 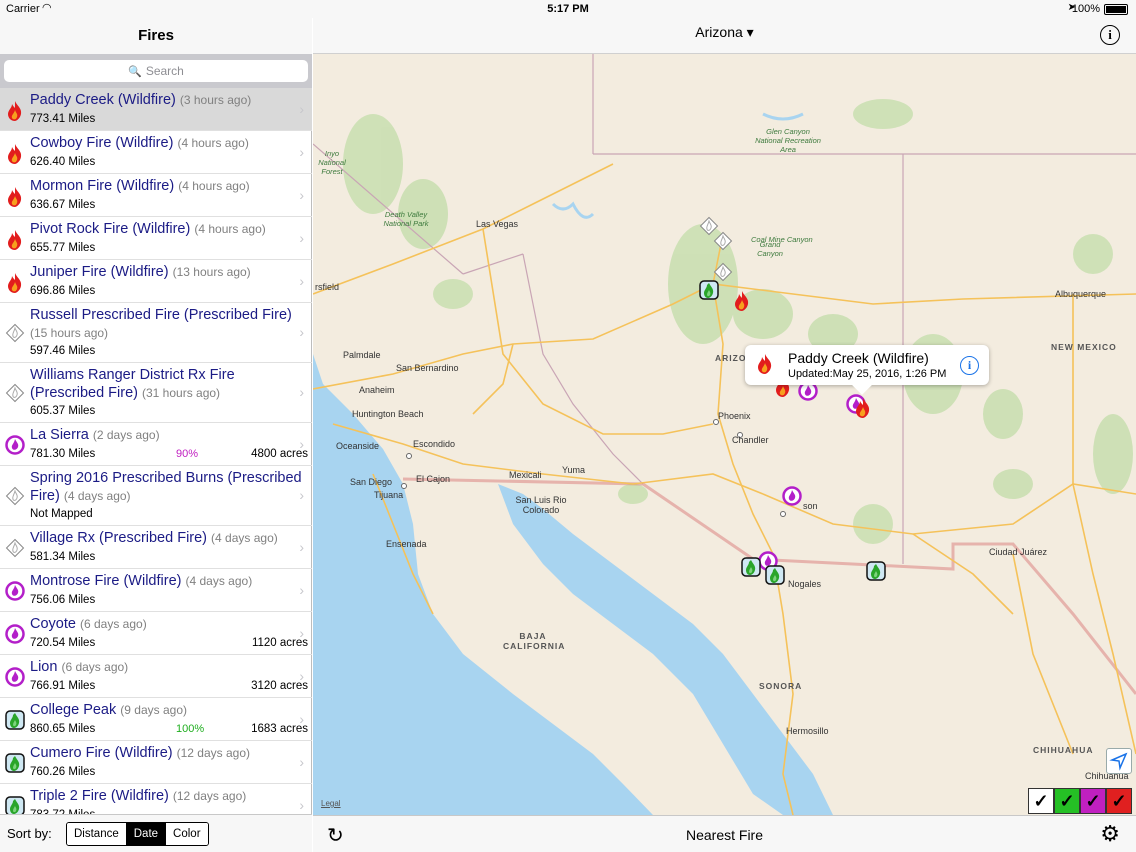 What do you see at coordinates (1081, 294) in the screenshot?
I see `map-label-albuquerque: Albuquerque` at bounding box center [1081, 294].